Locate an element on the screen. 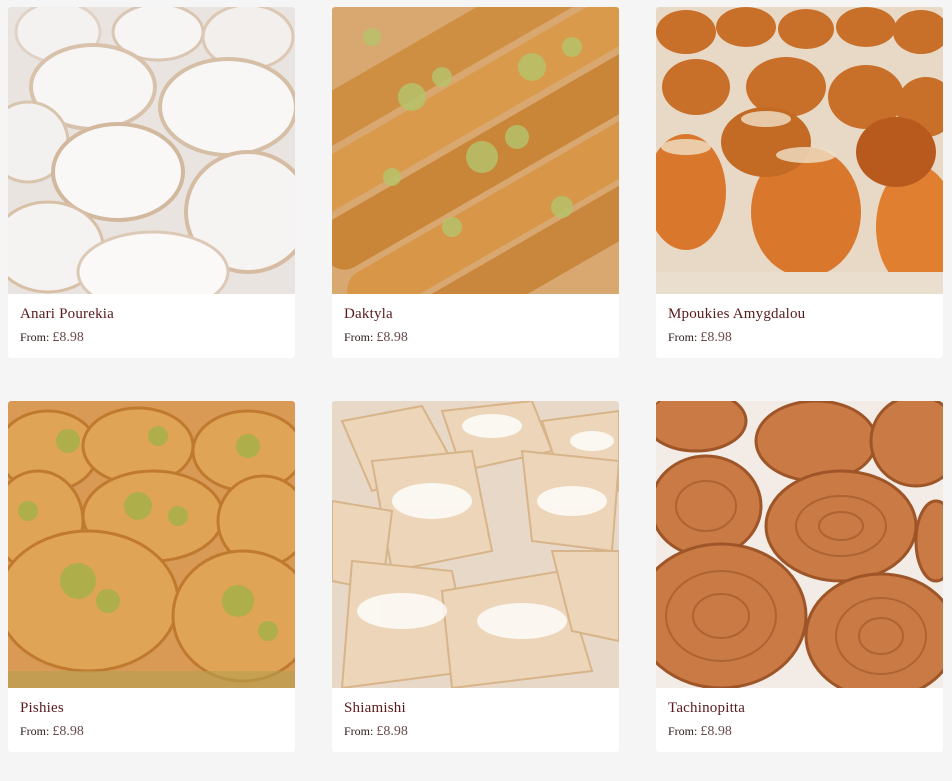 The width and height of the screenshot is (952, 781). product-card-mpoukies-amygdalou: Mpoukies Amygdalou From: £8.98 is located at coordinates (799, 182).